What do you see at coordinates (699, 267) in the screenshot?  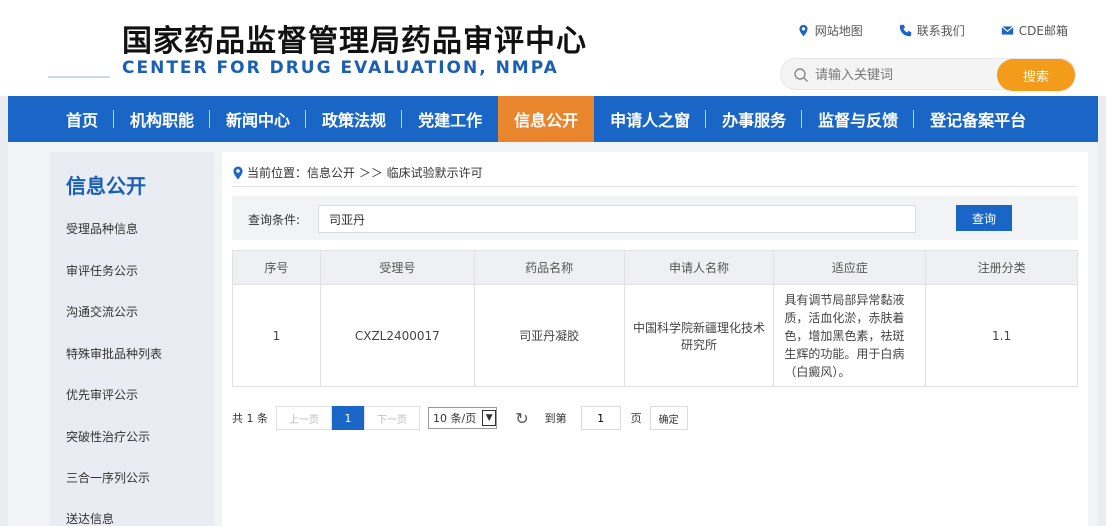 I see `col-header-applicant: 申请人名称` at bounding box center [699, 267].